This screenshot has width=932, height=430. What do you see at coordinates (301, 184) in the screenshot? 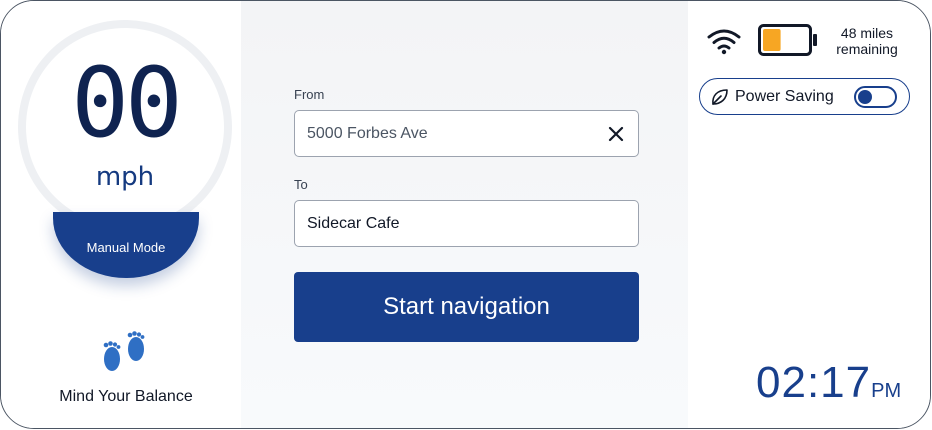
I see `to-label: To` at bounding box center [301, 184].